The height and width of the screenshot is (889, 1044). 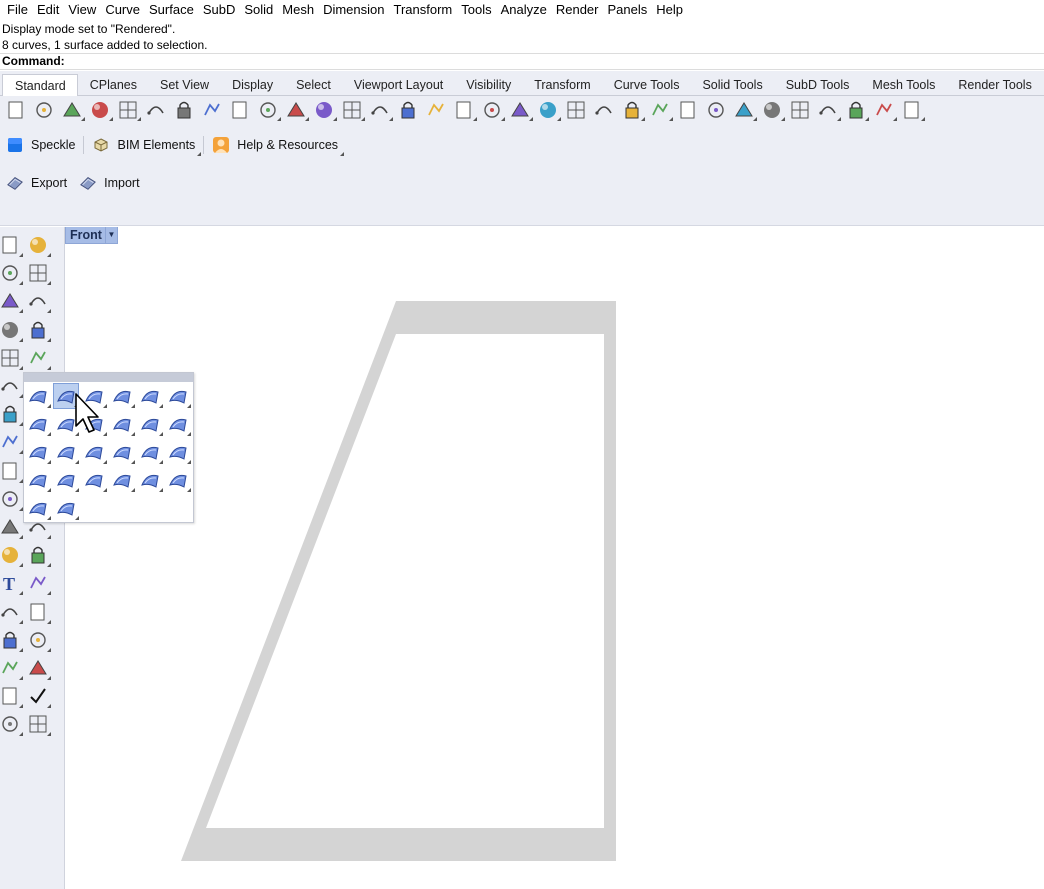 I want to click on copy-icon, so click(x=184, y=110).